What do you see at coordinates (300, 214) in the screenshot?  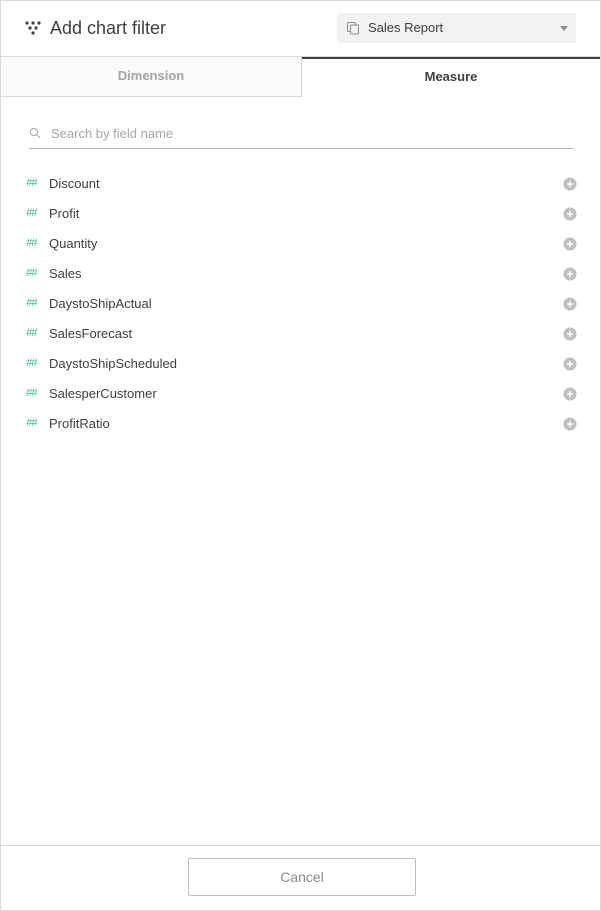 I see `field-item-profit: ## Profit` at bounding box center [300, 214].